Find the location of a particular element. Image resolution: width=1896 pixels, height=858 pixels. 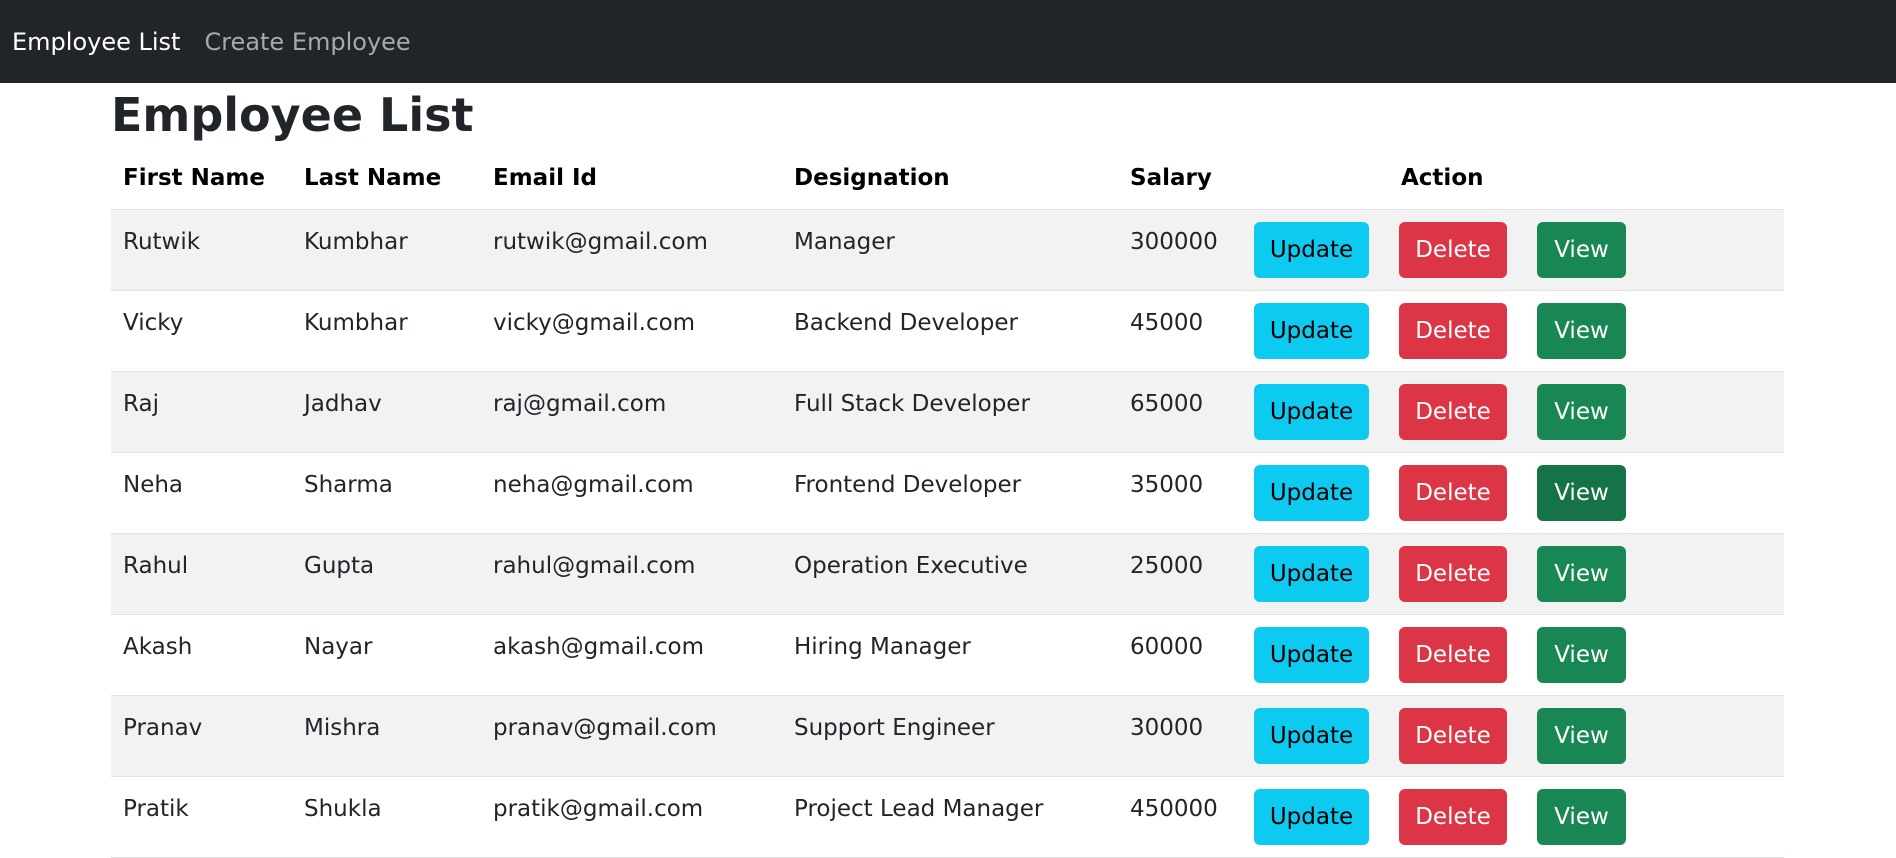

last-name-text: Sharma is located at coordinates (348, 485).